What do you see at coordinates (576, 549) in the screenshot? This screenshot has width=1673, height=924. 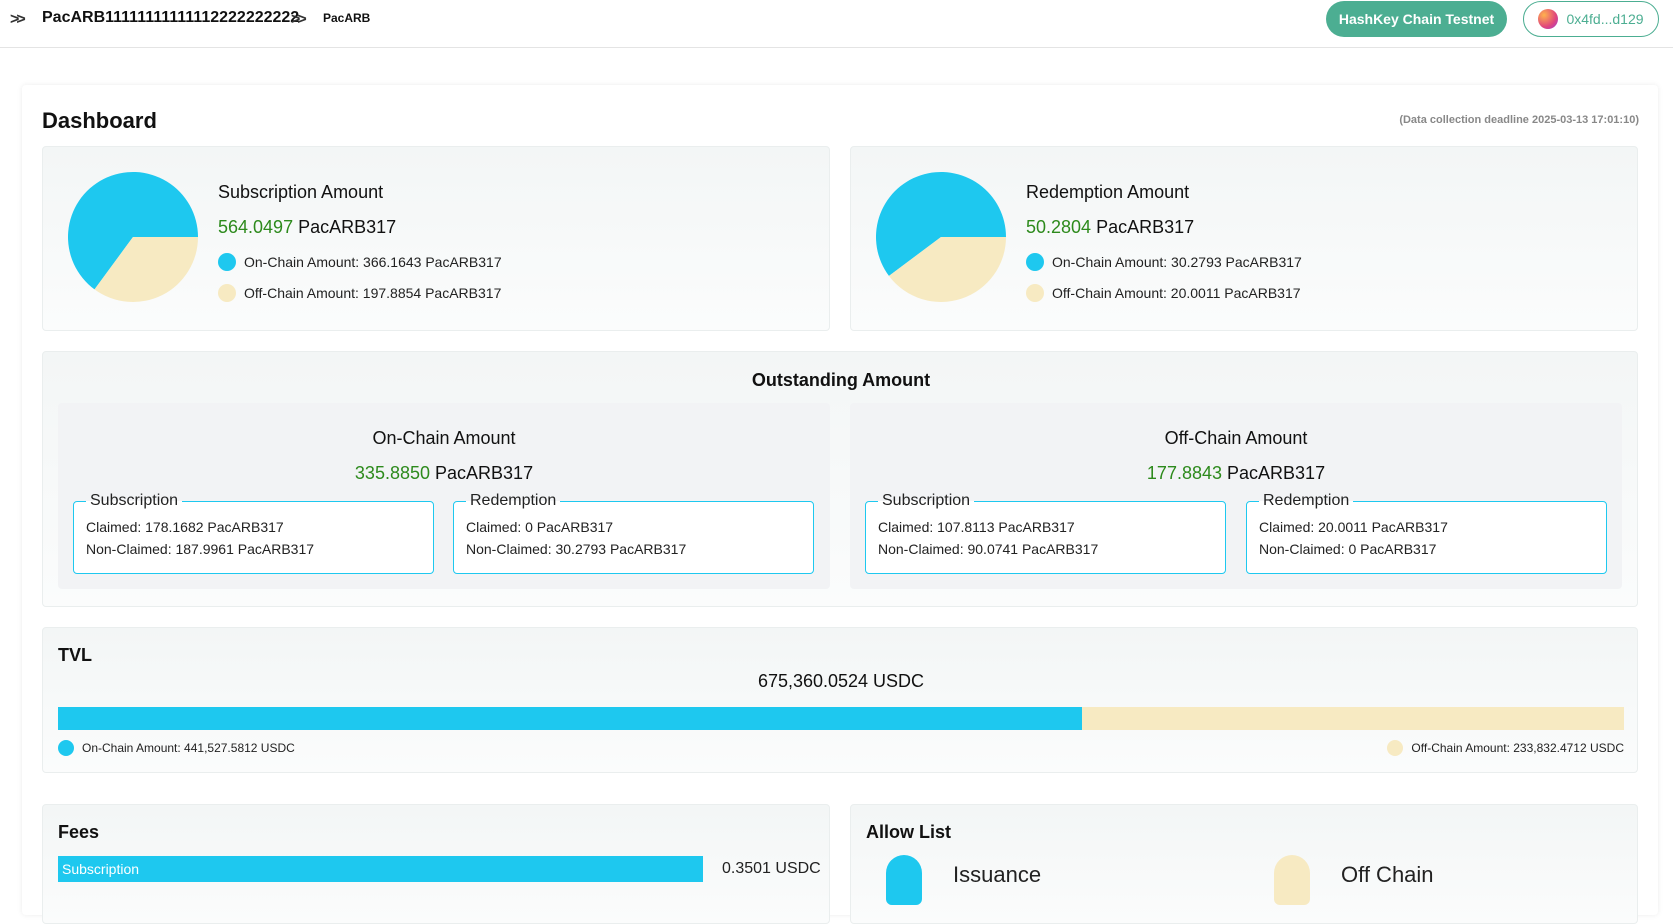 I see `non-claimed-value: Non-Claimed: 30.2793 PacARB317` at bounding box center [576, 549].